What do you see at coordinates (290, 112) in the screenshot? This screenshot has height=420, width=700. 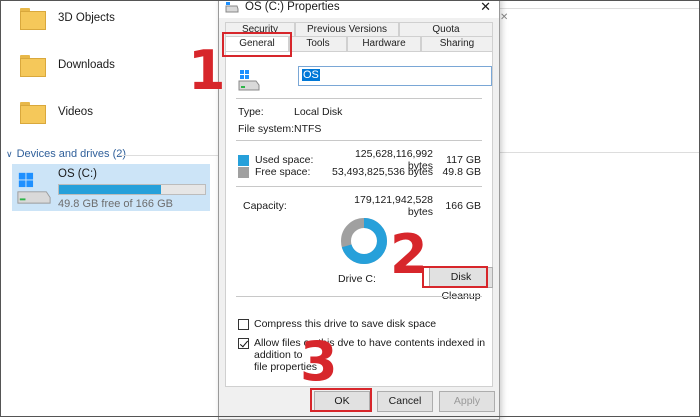 I see `type-row: Type: Local Disk` at bounding box center [290, 112].